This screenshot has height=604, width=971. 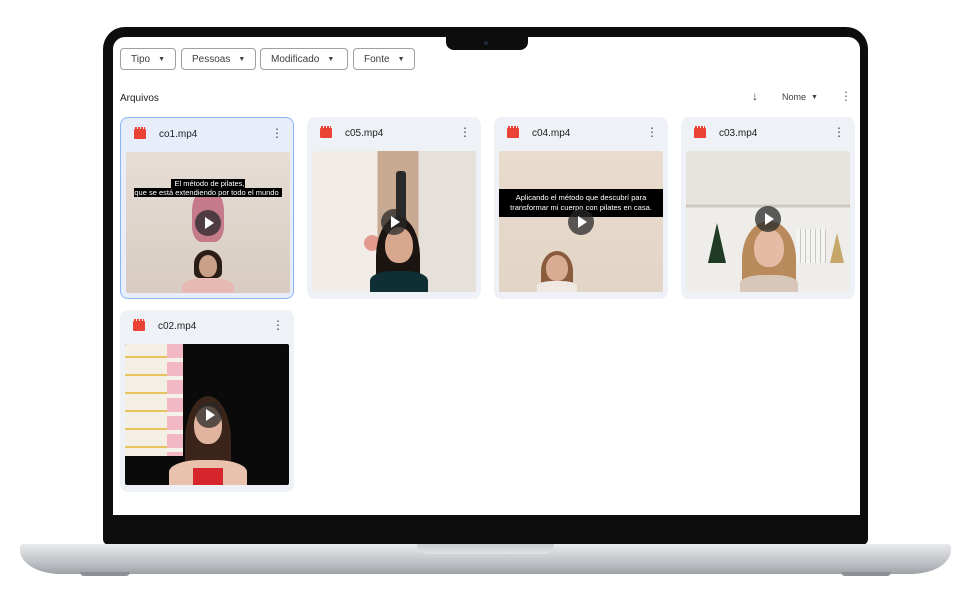 What do you see at coordinates (175, 400) in the screenshot?
I see `thumbnail-exercise-chart` at bounding box center [175, 400].